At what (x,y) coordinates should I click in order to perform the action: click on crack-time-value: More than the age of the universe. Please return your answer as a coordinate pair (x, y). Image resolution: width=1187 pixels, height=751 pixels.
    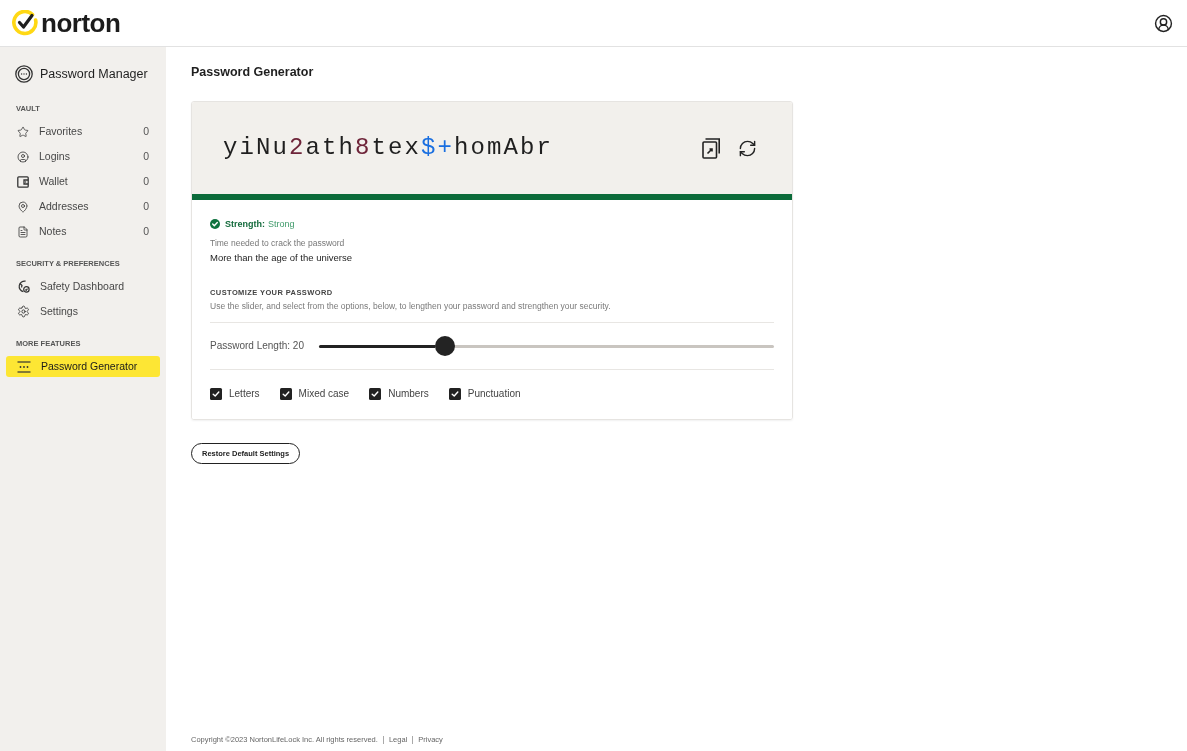
    Looking at the image, I should click on (281, 258).